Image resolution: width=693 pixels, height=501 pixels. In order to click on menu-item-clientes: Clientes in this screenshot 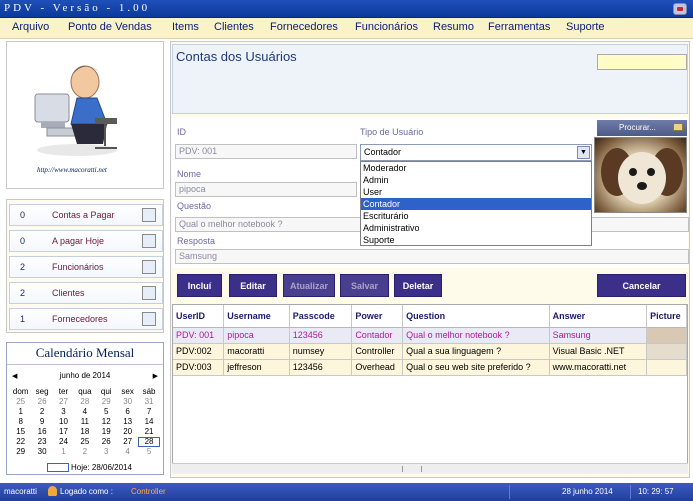, I will do `click(234, 27)`.